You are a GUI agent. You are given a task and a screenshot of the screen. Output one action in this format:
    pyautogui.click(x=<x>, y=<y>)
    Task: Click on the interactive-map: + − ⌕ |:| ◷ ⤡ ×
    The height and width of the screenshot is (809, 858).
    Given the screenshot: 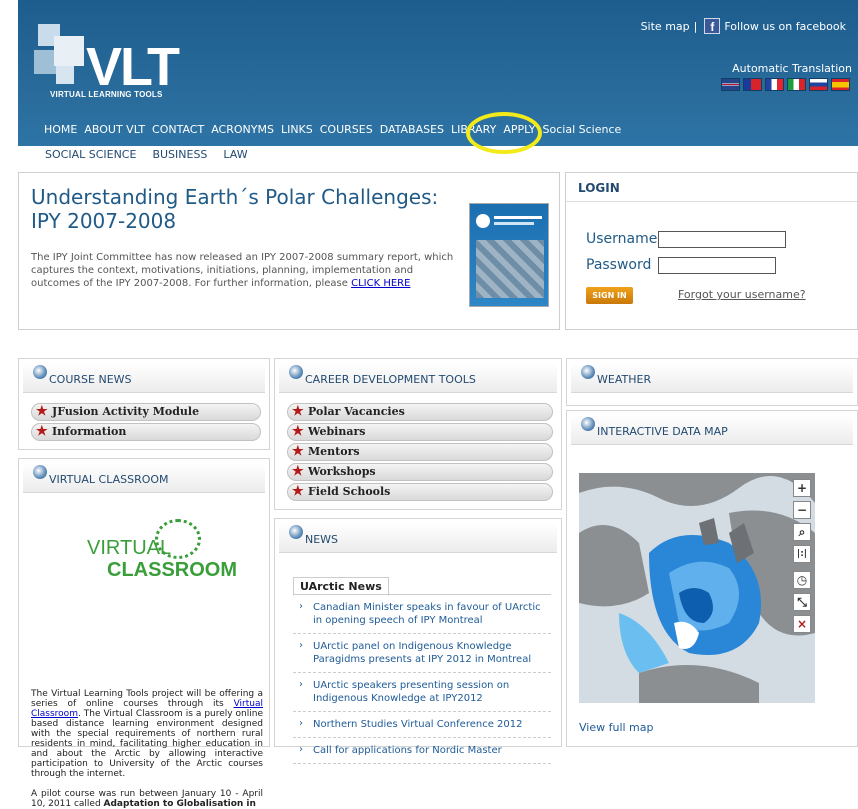 What is the action you would take?
    pyautogui.click(x=697, y=588)
    